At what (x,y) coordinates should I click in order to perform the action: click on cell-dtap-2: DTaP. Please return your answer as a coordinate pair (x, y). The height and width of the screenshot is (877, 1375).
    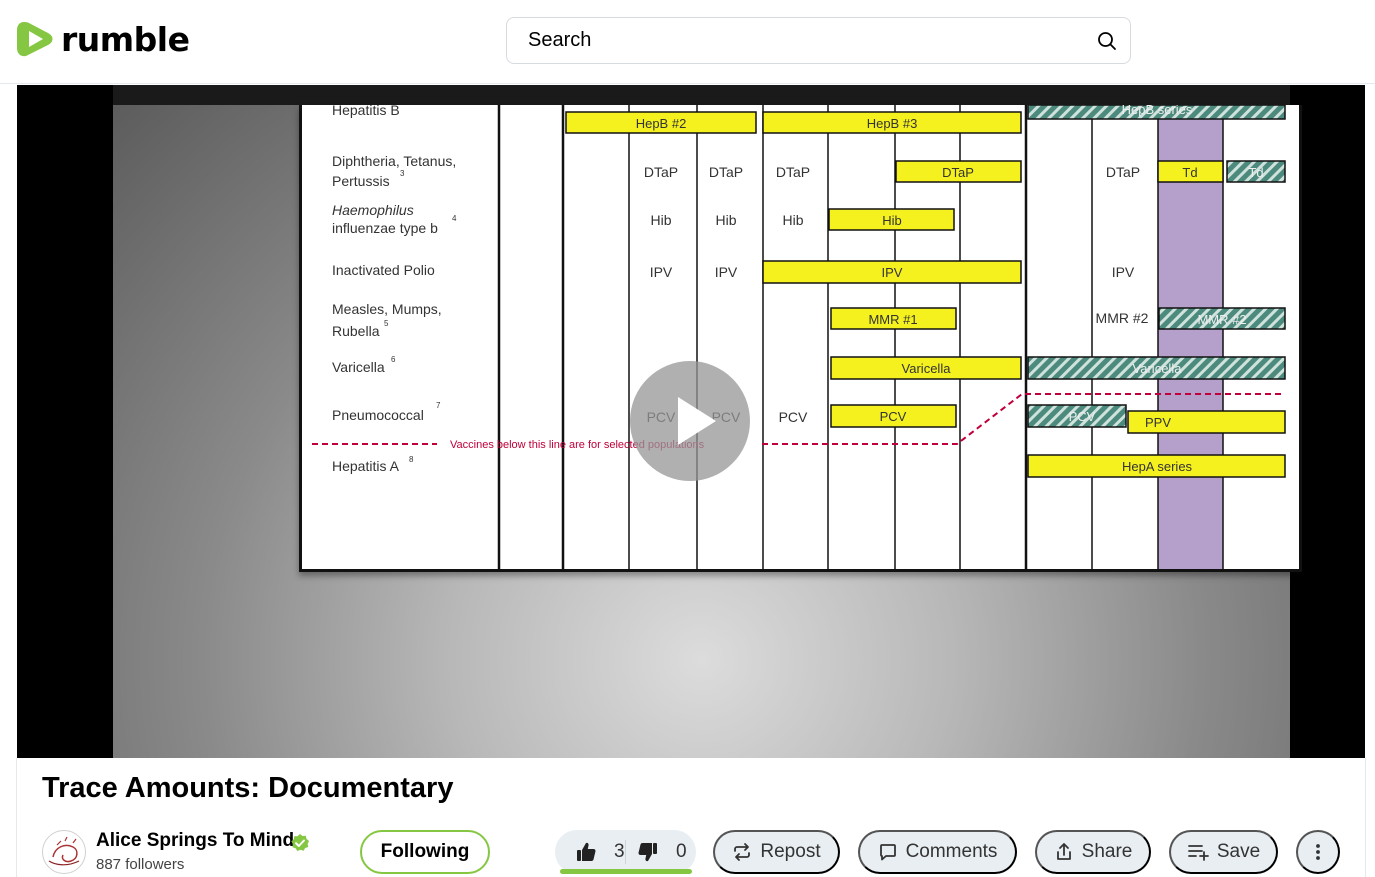
    Looking at the image, I should click on (726, 172).